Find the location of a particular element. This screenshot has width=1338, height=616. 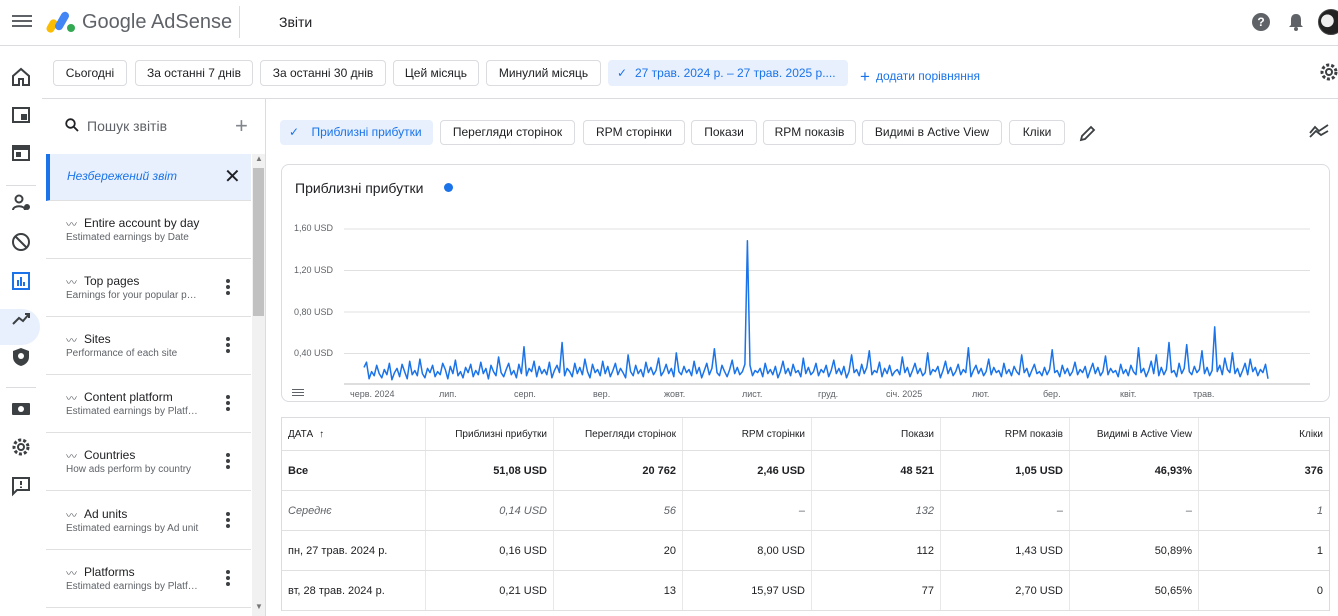

payments-icon is located at coordinates (21, 409).